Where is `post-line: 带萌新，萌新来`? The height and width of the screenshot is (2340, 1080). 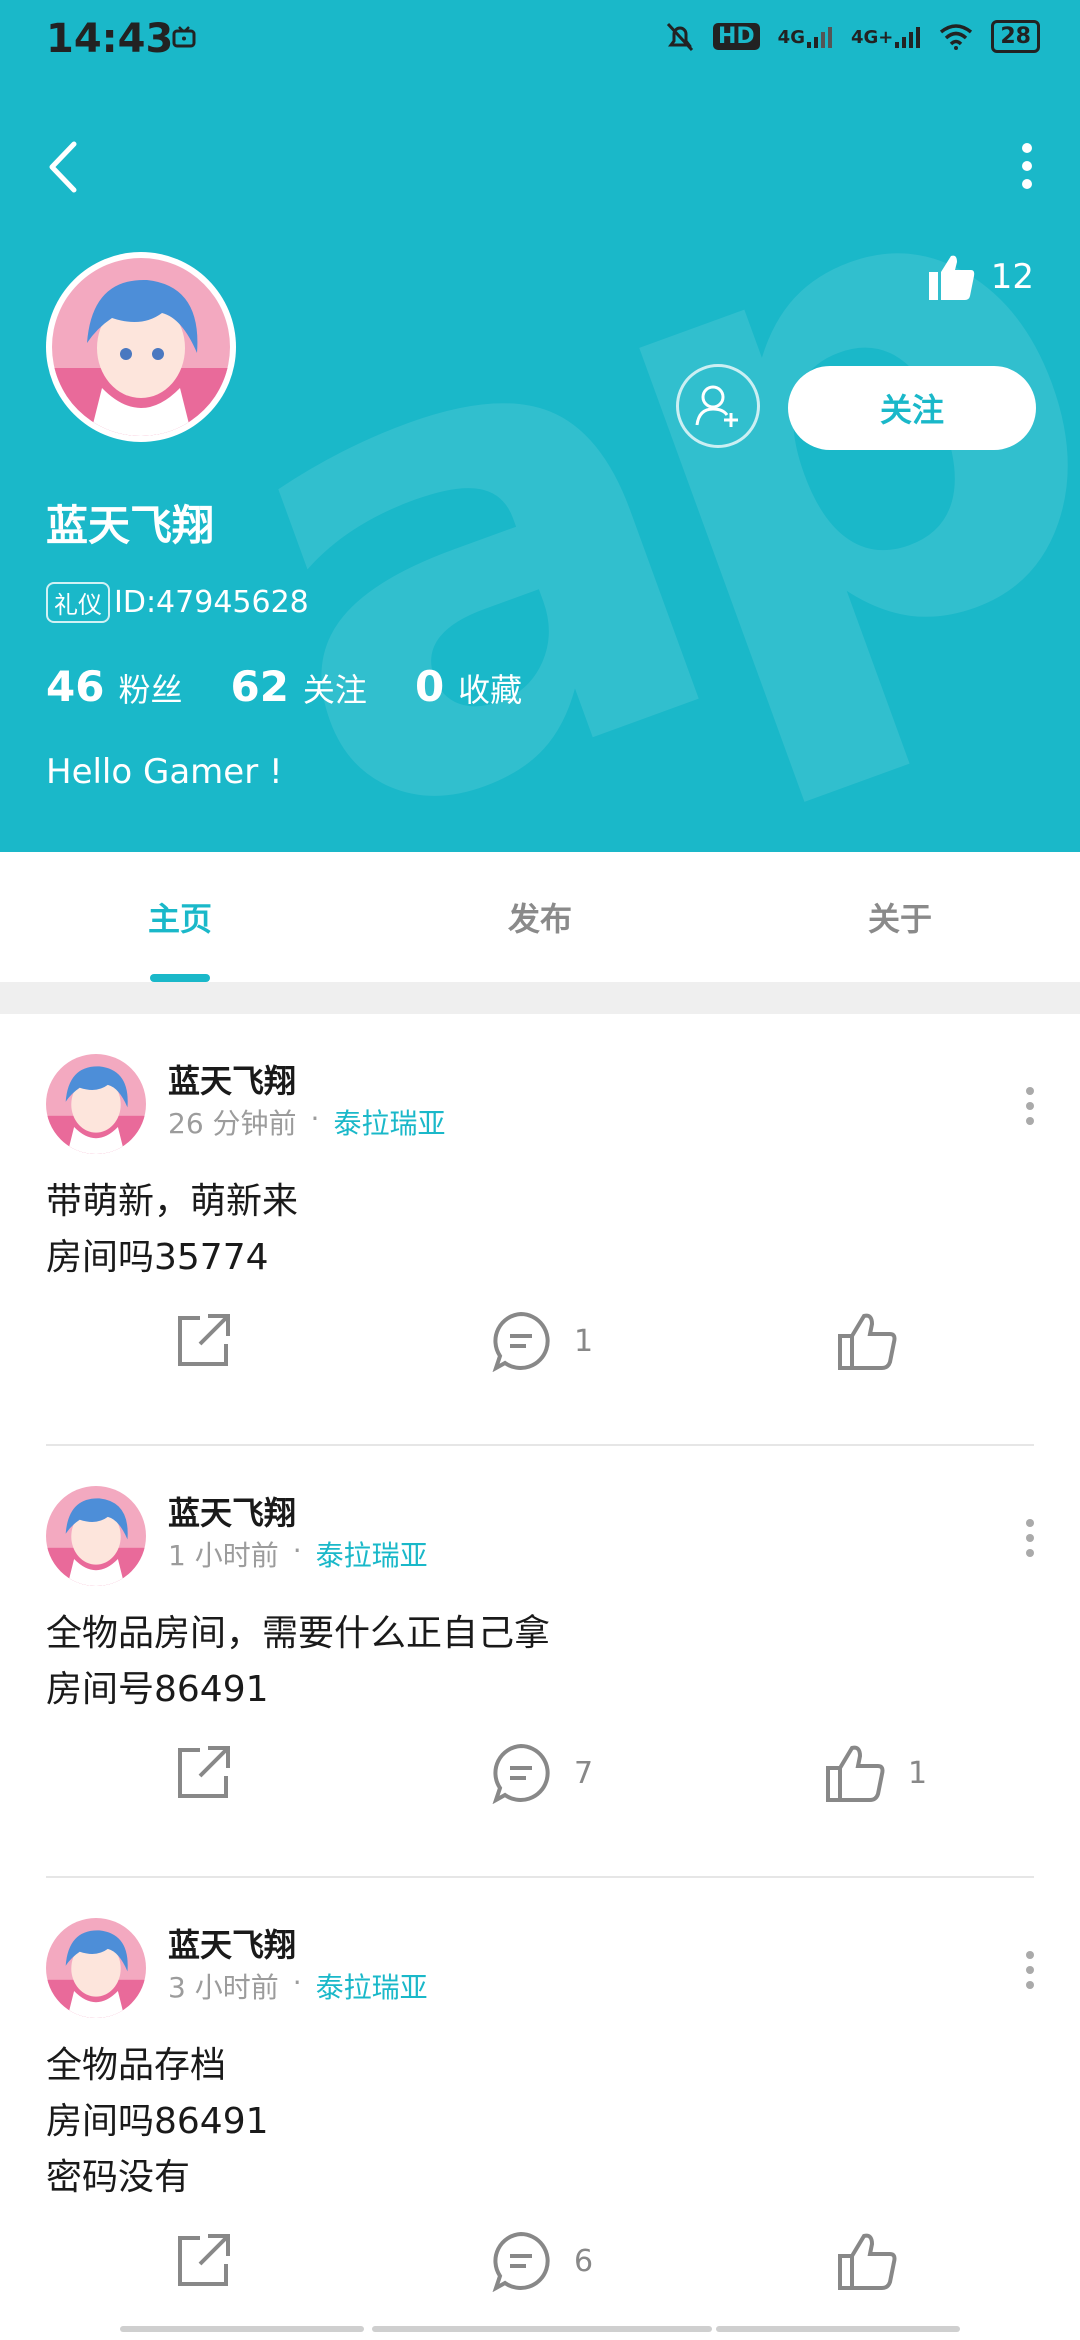
post-line: 带萌新，萌新来 is located at coordinates (172, 1201).